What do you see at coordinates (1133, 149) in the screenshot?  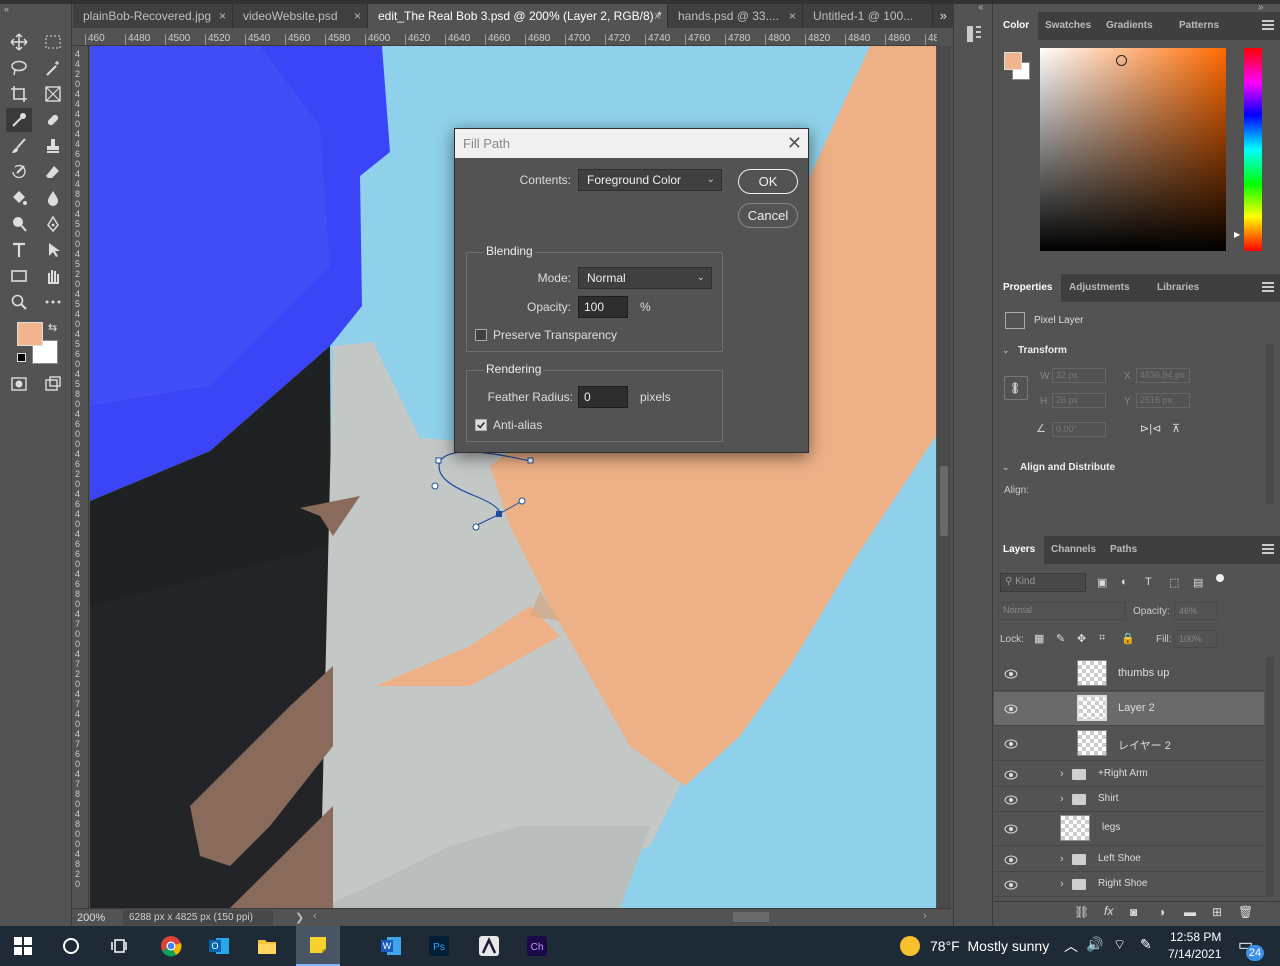 I see `color-picker-field` at bounding box center [1133, 149].